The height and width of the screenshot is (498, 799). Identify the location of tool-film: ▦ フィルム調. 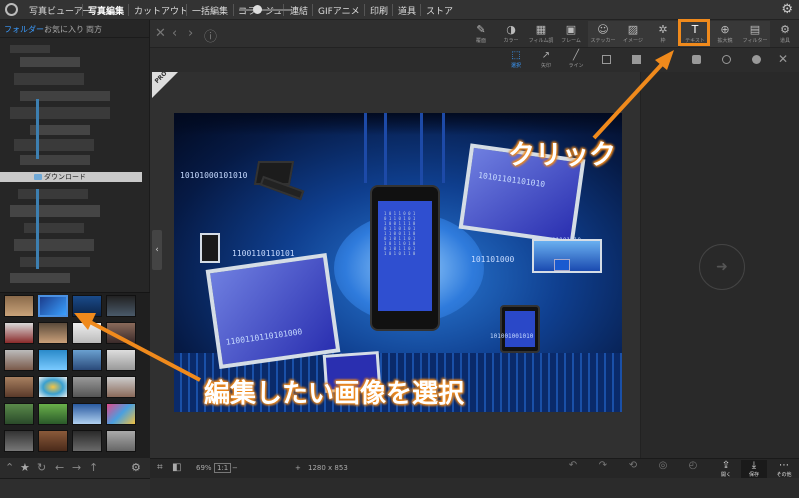
(541, 34).